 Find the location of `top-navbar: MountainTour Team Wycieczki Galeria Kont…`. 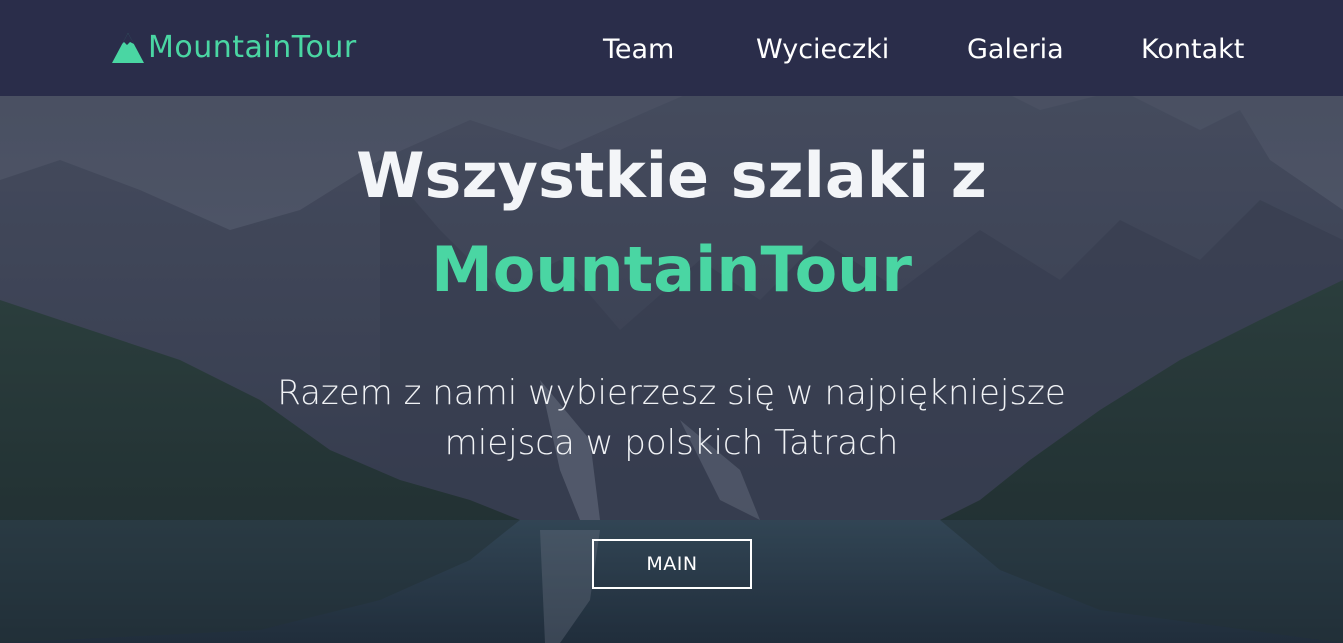

top-navbar: MountainTour Team Wycieczki Galeria Kont… is located at coordinates (671, 48).